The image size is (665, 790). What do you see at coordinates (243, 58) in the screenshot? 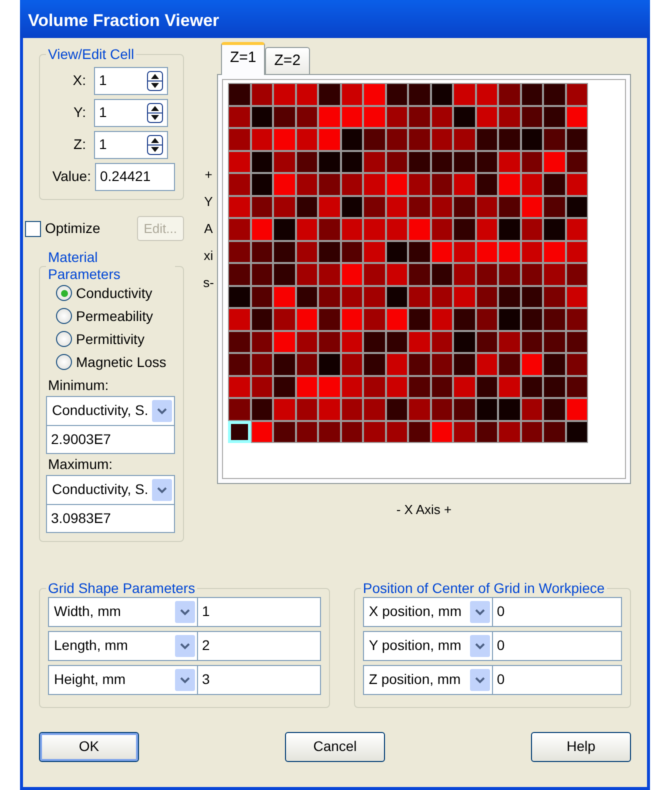
I see `tab: Z=1` at bounding box center [243, 58].